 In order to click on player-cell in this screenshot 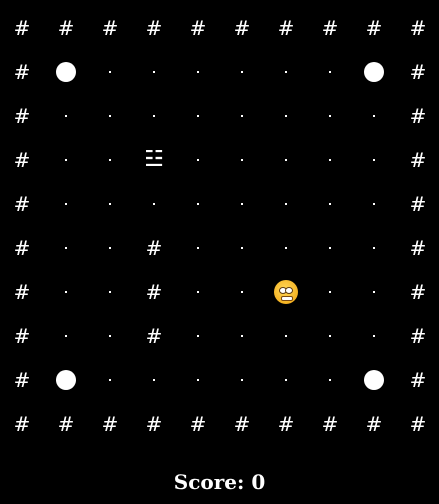, I will do `click(286, 292)`.